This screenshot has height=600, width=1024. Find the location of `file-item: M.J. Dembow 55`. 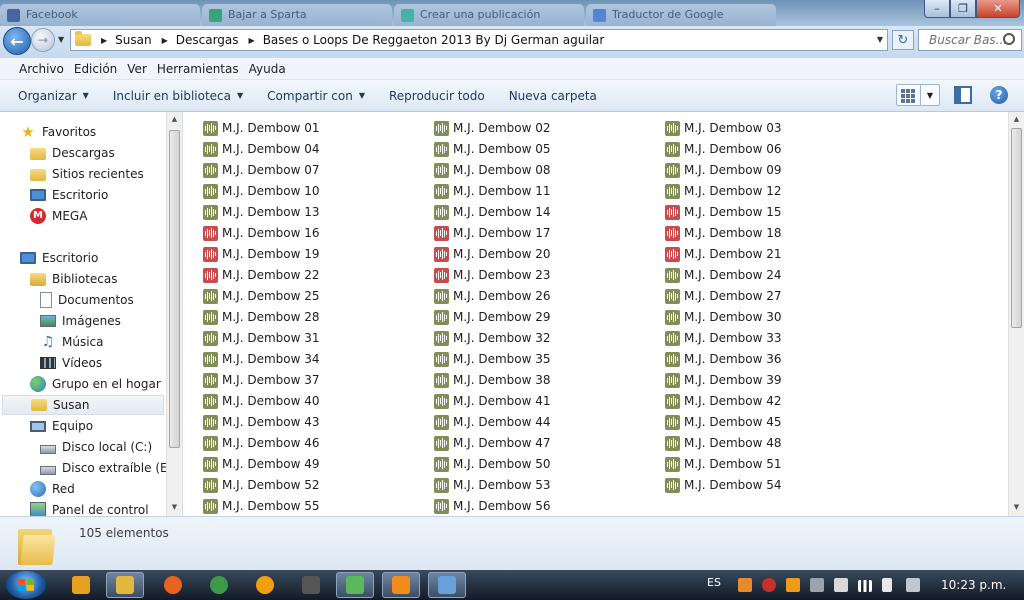

file-item: M.J. Dembow 55 is located at coordinates (261, 506).